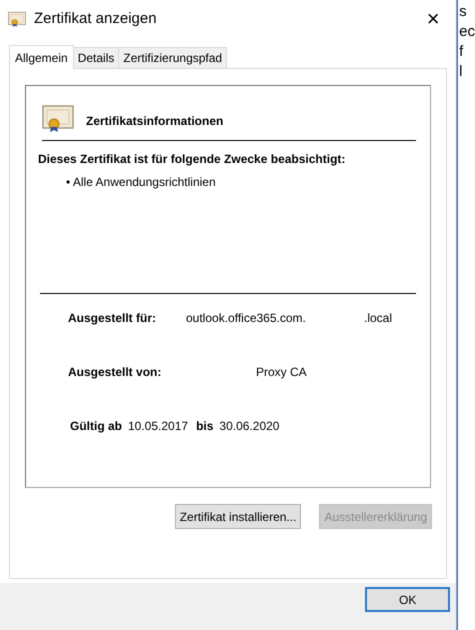  What do you see at coordinates (97, 57) in the screenshot?
I see `tab: Details` at bounding box center [97, 57].